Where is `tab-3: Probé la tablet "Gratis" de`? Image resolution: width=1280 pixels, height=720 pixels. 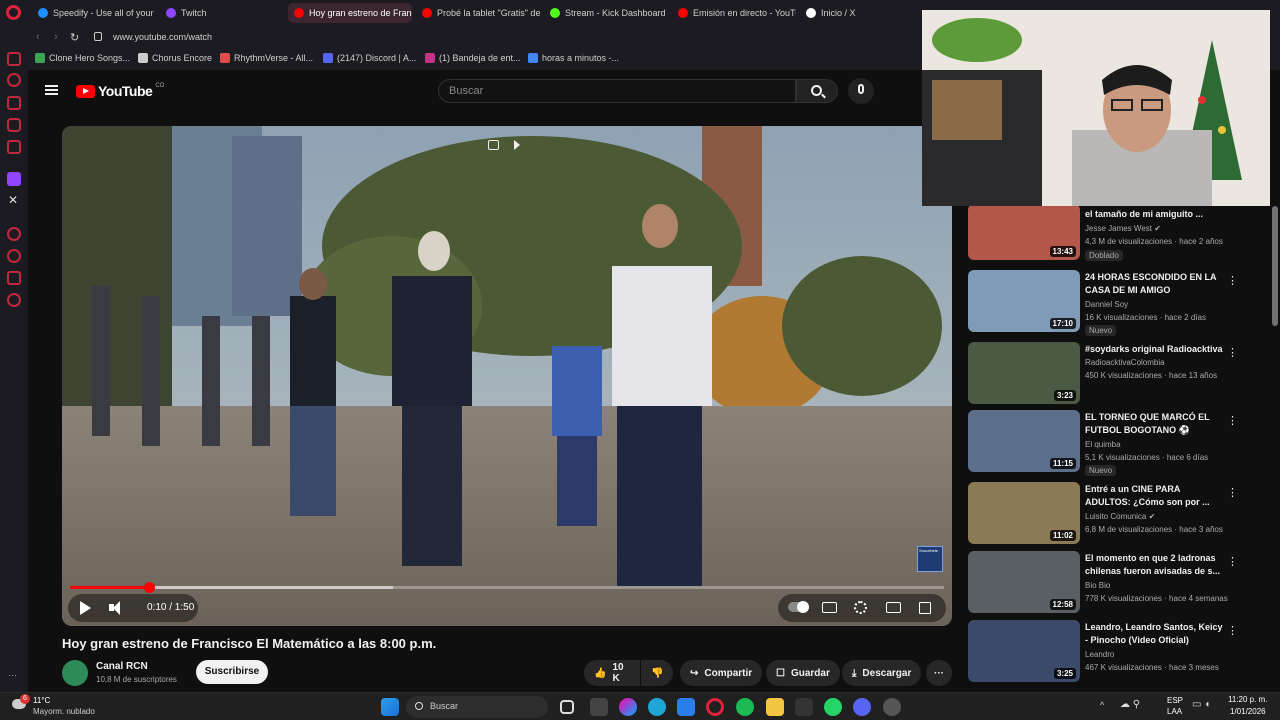
tab-3: Probé la tablet "Gratis" de is located at coordinates (478, 13).